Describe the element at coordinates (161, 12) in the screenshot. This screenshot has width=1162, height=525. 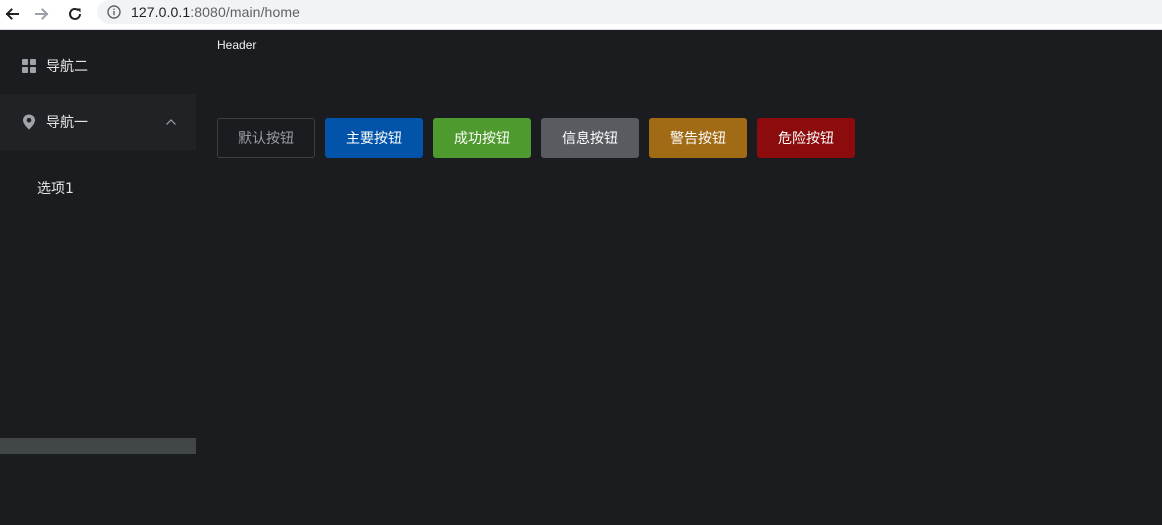
I see `url-host: 127.0.0.1` at that location.